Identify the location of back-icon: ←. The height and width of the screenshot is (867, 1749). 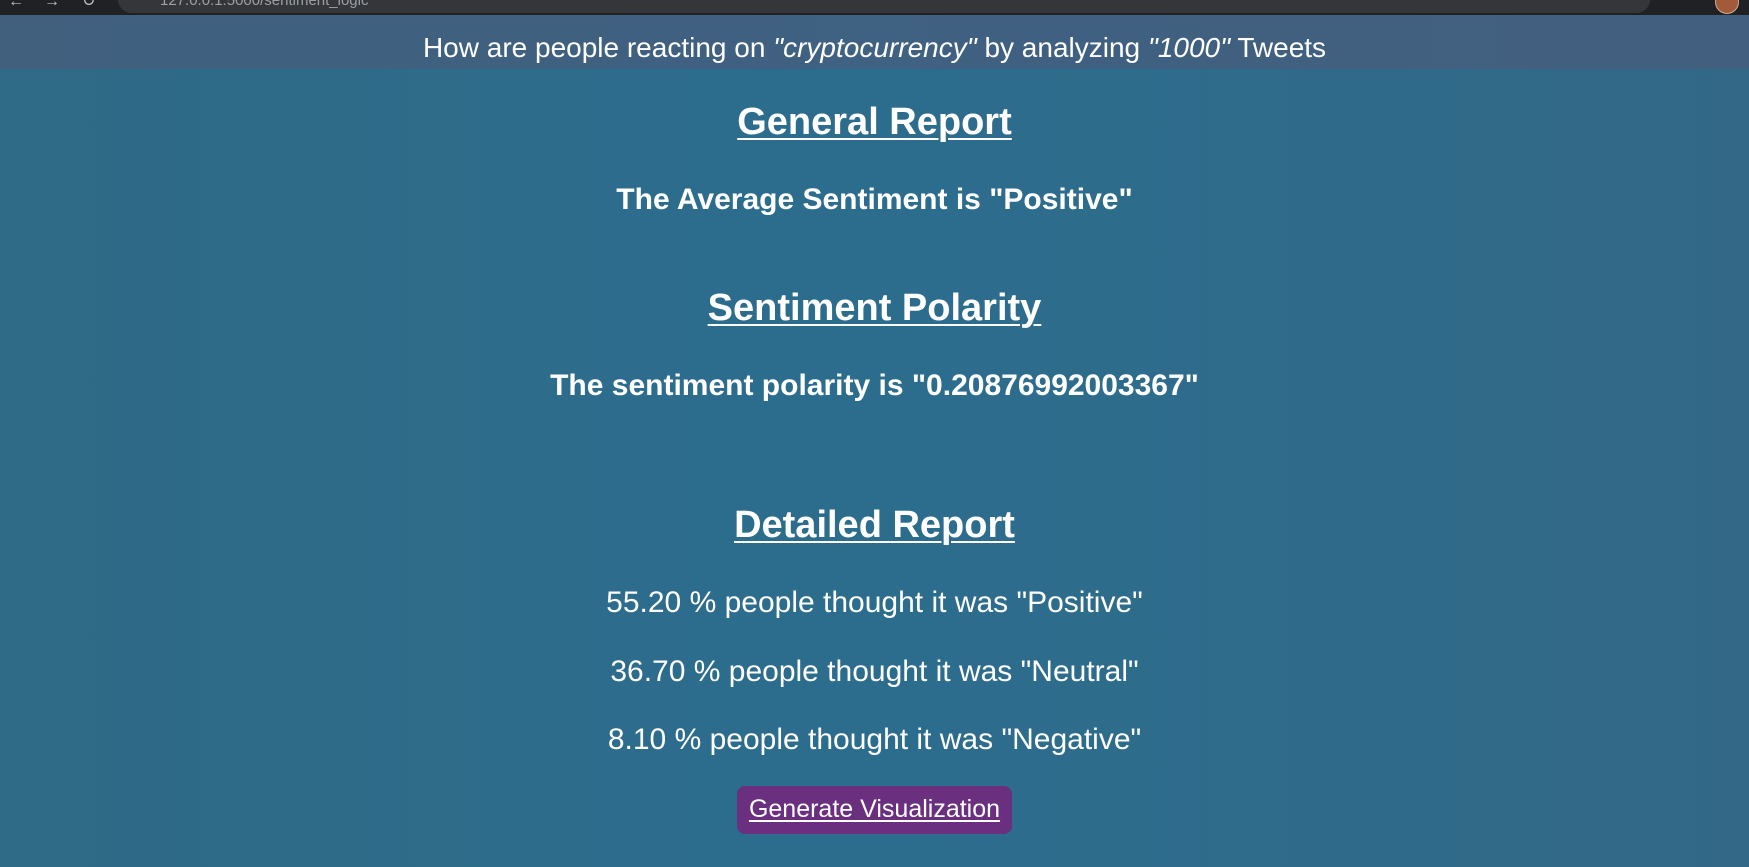
(16, 5).